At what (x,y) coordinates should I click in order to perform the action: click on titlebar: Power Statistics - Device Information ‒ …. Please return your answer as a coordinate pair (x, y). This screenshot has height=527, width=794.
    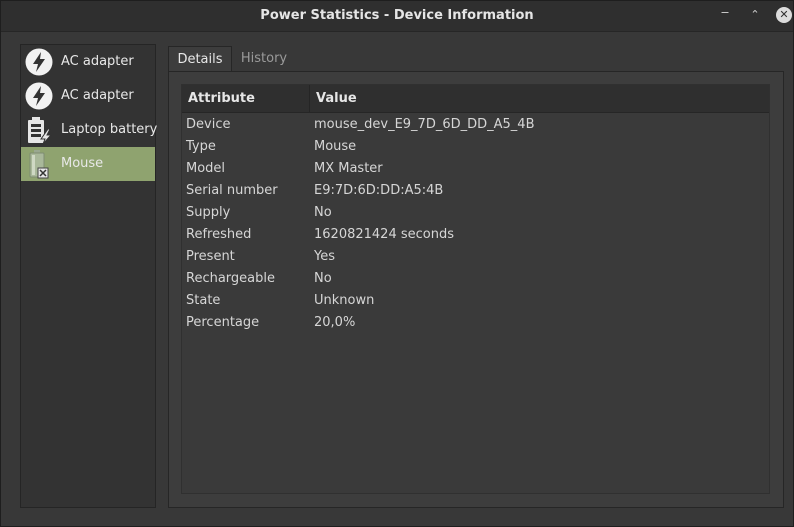
    Looking at the image, I should click on (397, 16).